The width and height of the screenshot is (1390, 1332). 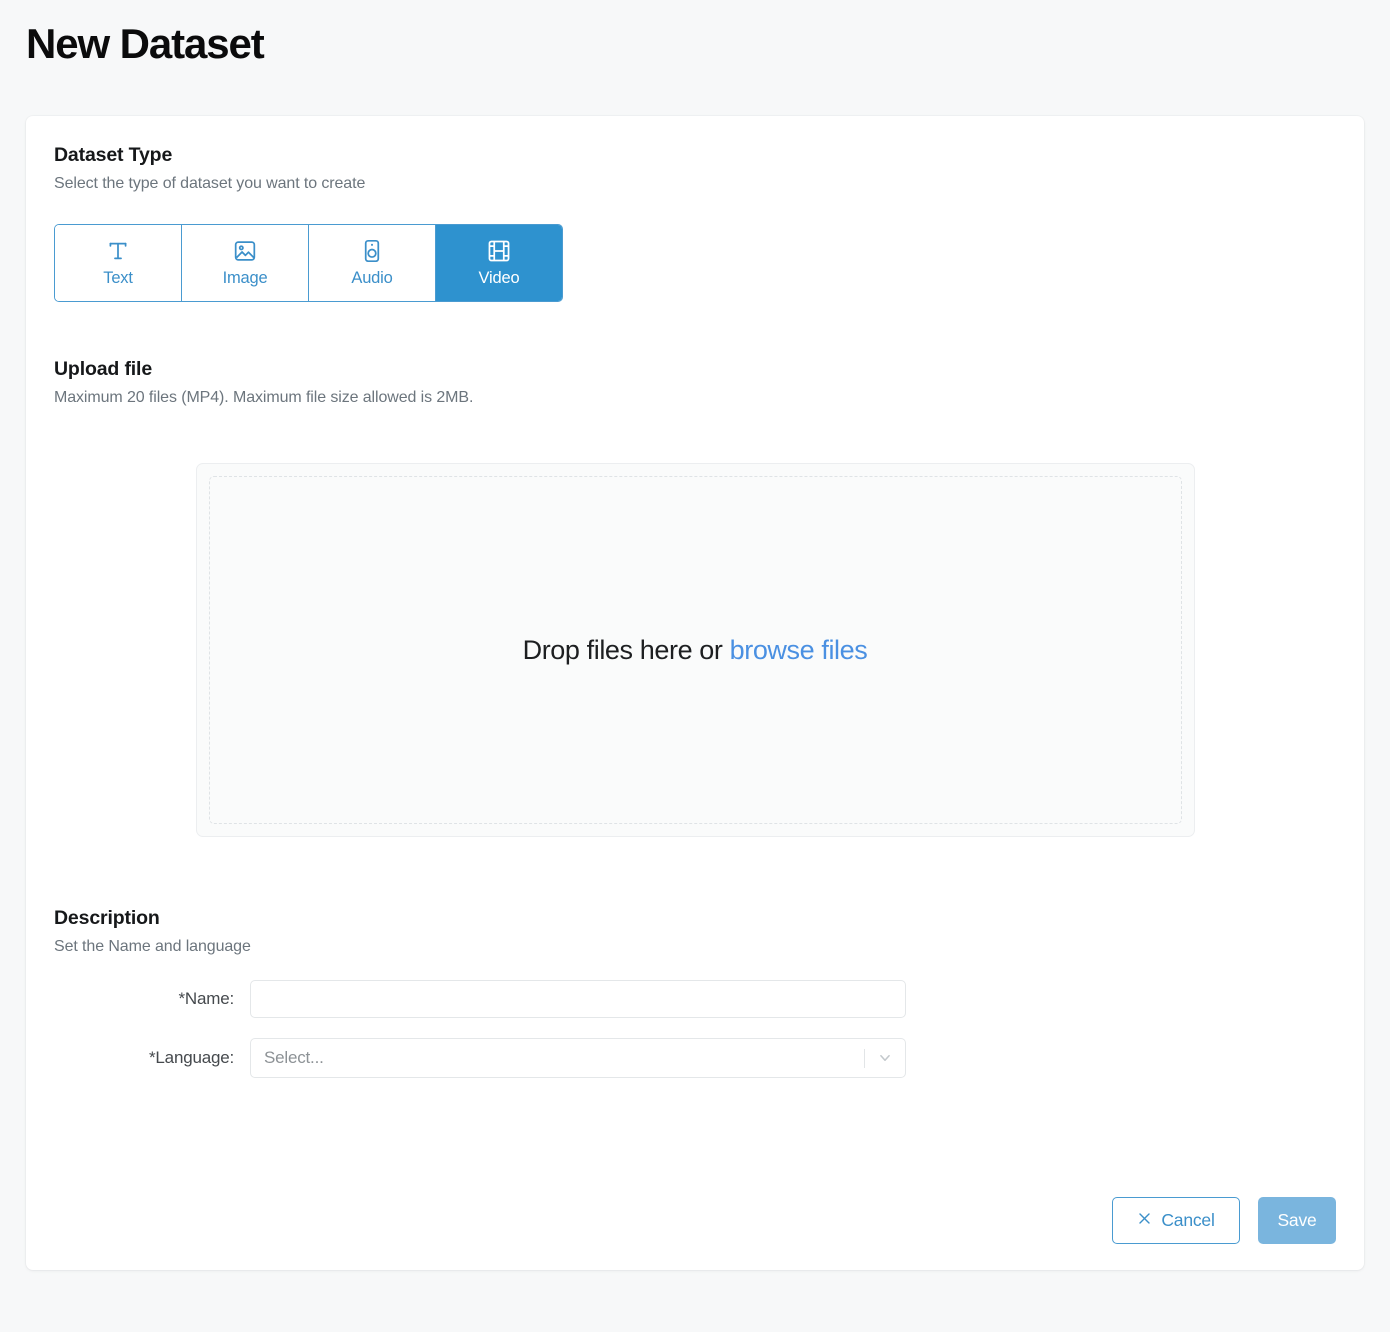 What do you see at coordinates (206, 998) in the screenshot?
I see `name-label: *Name:` at bounding box center [206, 998].